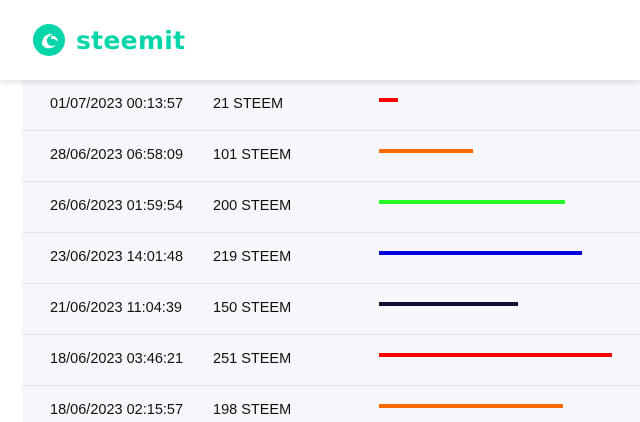 Image resolution: width=640 pixels, height=422 pixels. I want to click on transaction-amount: 219 STEEM, so click(252, 257).